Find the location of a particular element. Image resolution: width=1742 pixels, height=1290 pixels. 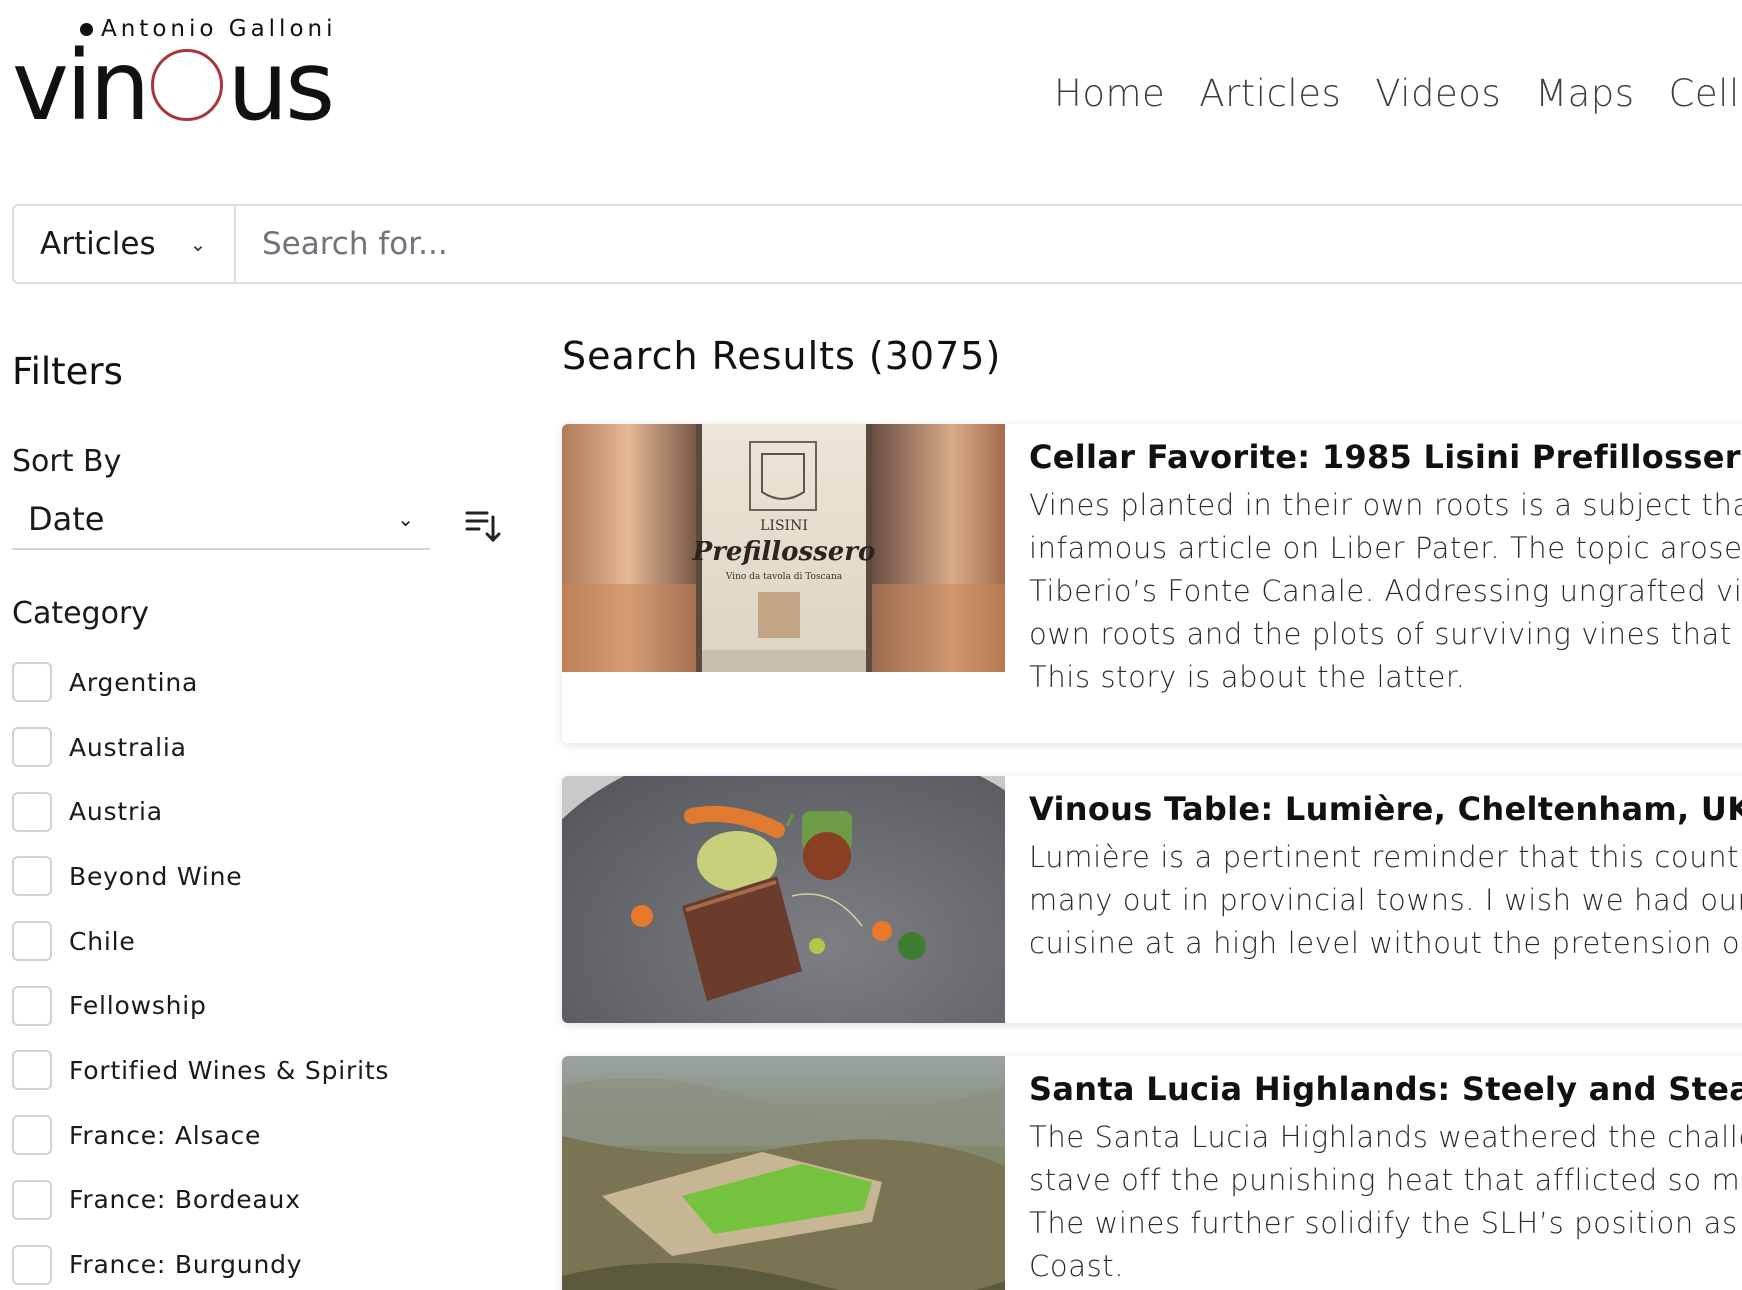

category-item: Beyond Wine is located at coordinates (200, 876).